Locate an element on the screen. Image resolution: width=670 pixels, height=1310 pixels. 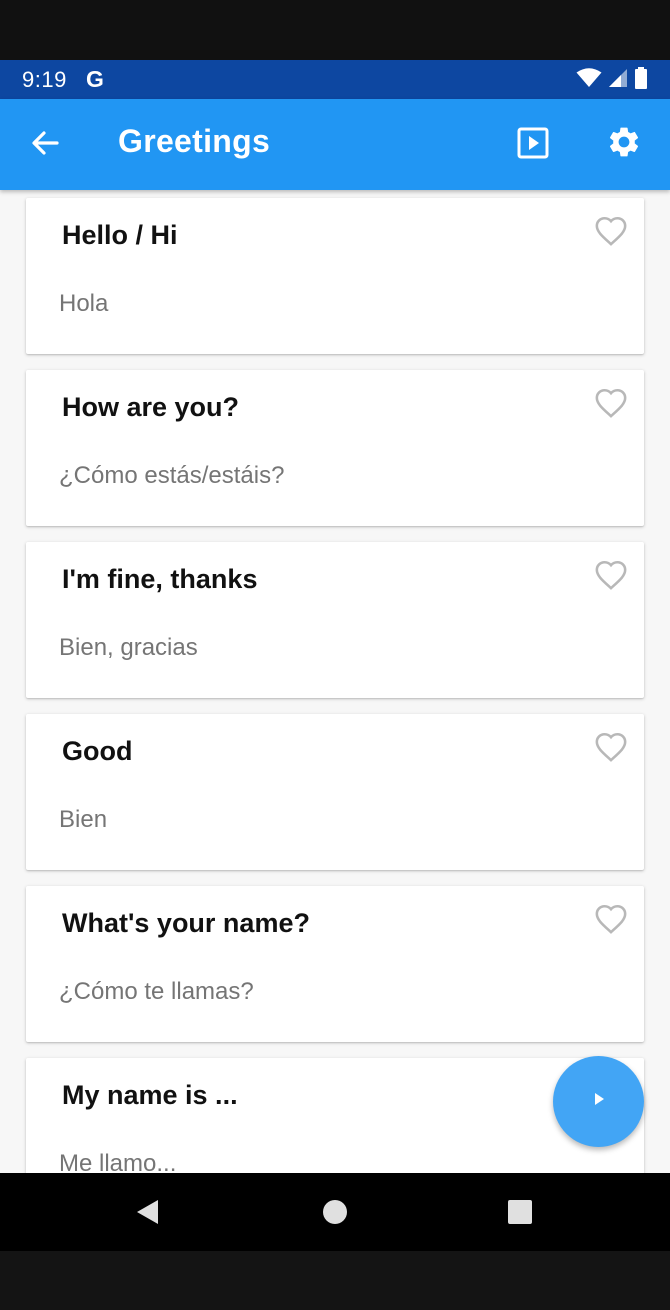
settings-button is located at coordinates (624, 144).